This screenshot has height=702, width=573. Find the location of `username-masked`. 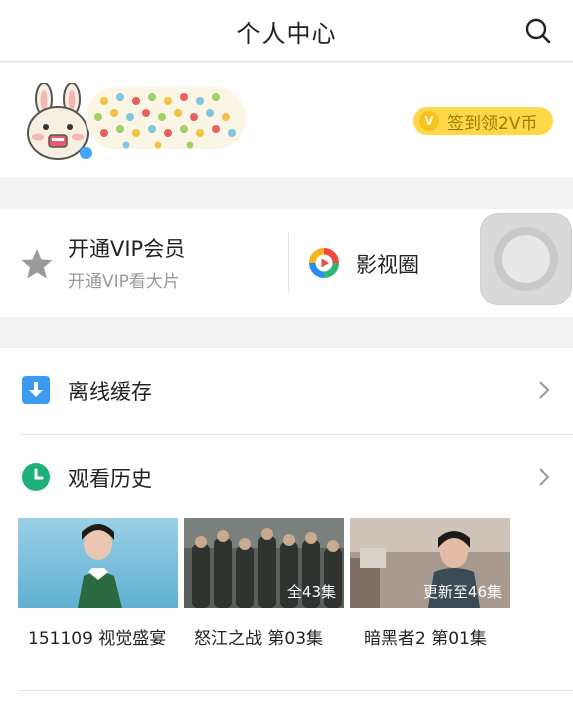

username-masked is located at coordinates (166, 118).